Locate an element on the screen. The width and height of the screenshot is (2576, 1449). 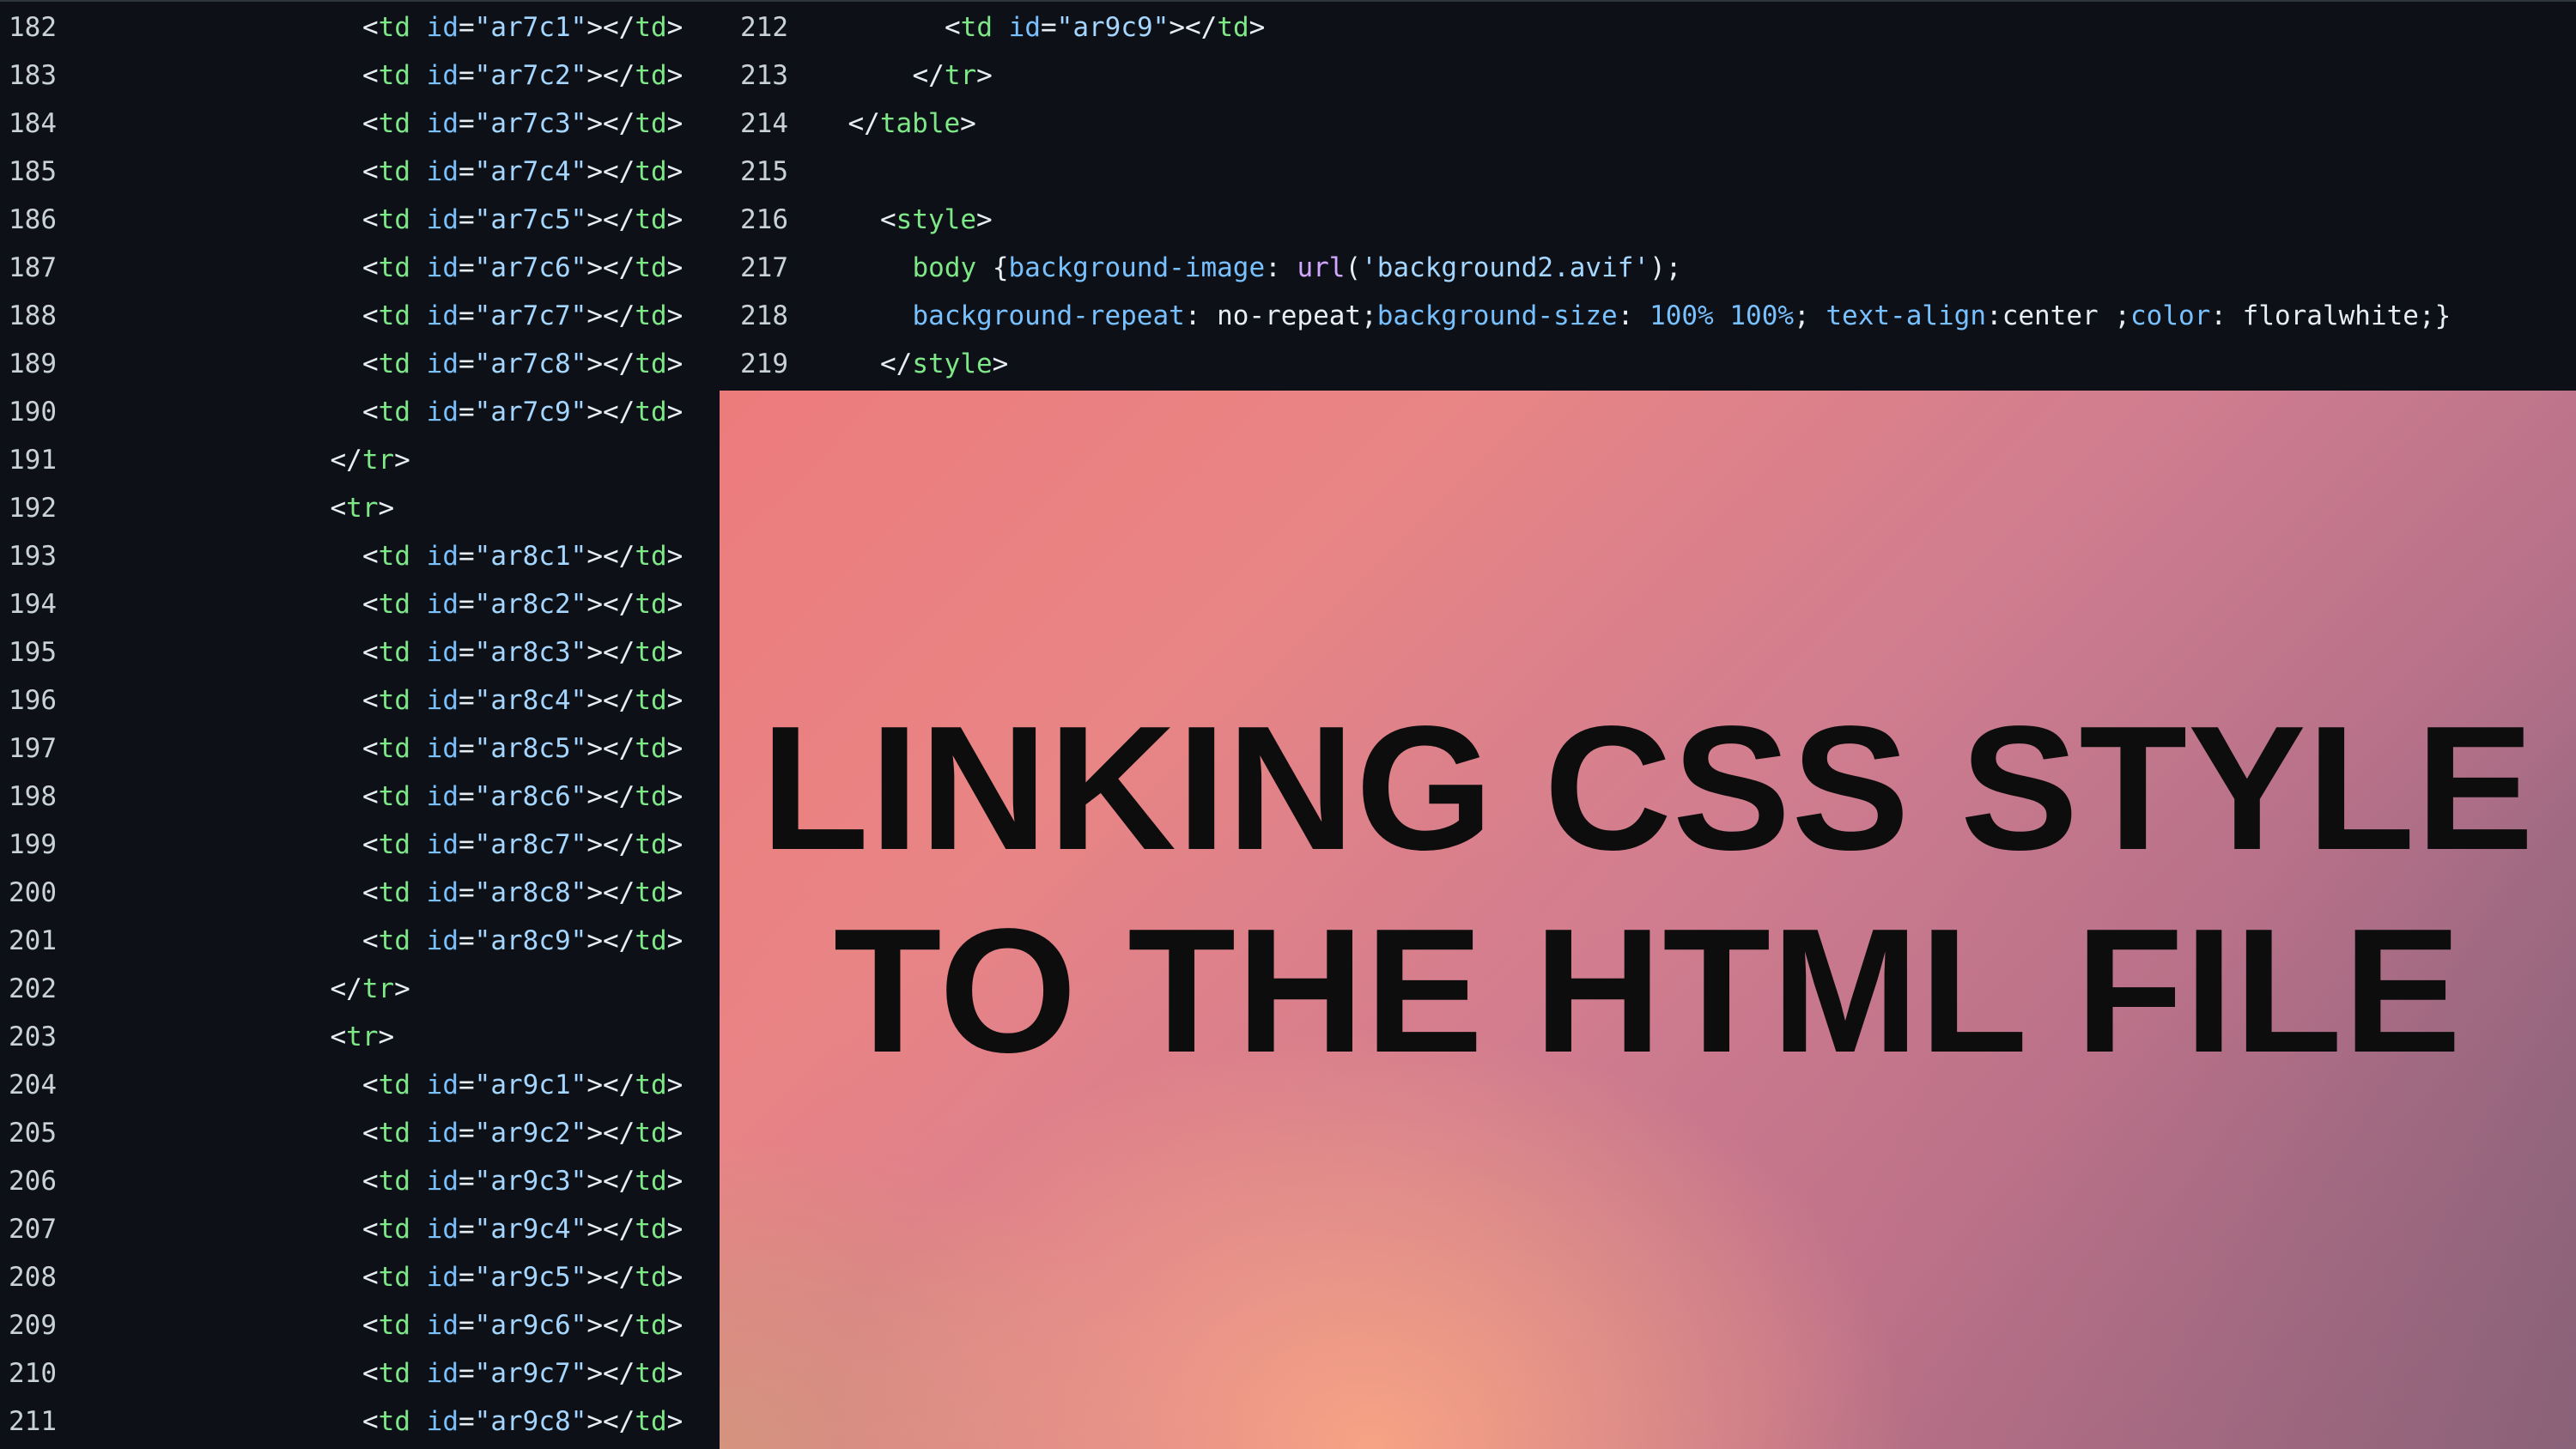
line-number: 218 is located at coordinates (764, 315).